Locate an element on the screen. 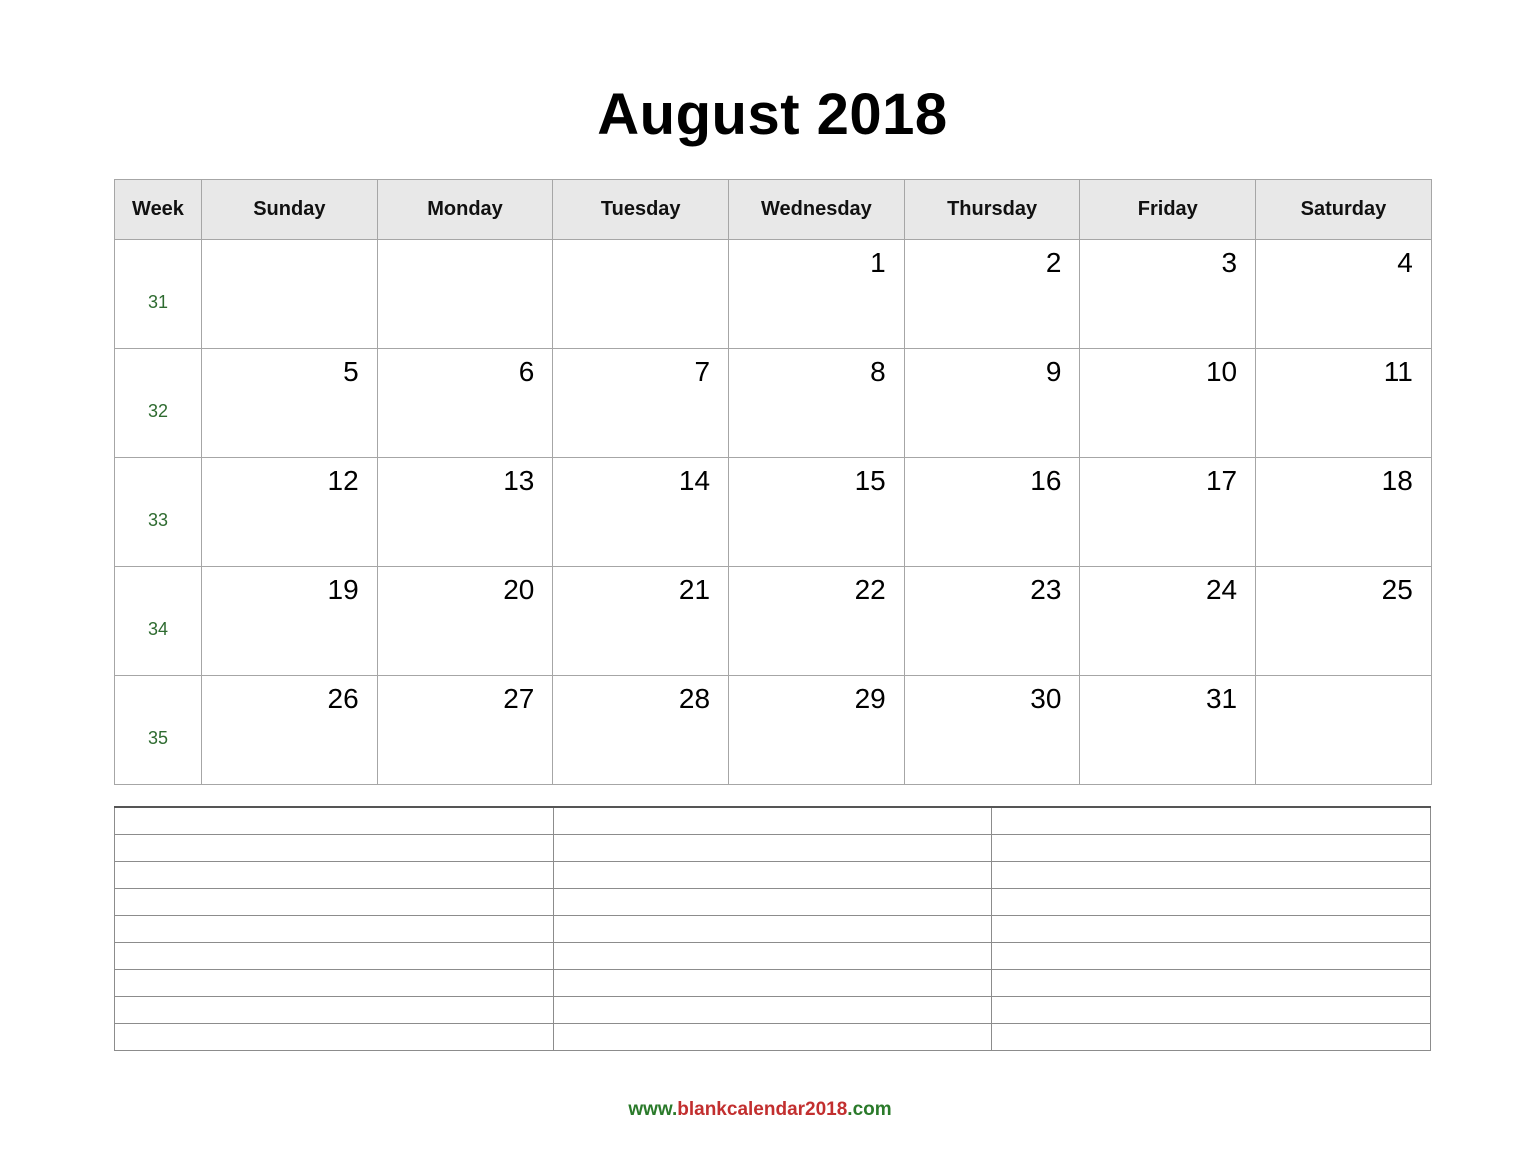 Image resolution: width=1520 pixels, height=1174 pixels. calendar-week-row: 33 12 13 14 15 16 17 18 is located at coordinates (773, 512).